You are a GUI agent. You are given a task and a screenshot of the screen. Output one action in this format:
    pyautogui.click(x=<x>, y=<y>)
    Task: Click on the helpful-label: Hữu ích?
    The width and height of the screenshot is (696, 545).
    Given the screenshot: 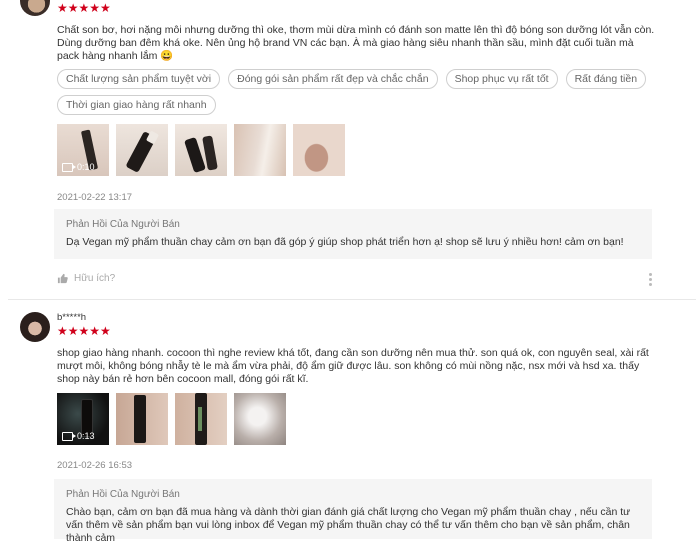 What is the action you would take?
    pyautogui.click(x=95, y=278)
    